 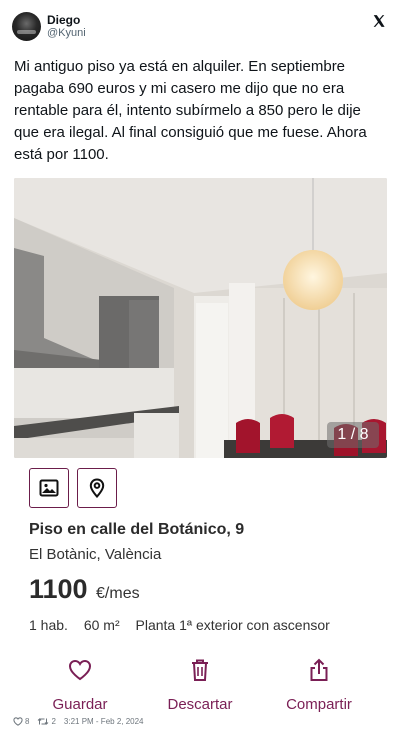 What do you see at coordinates (319, 704) in the screenshot?
I see `share-label: Compartir` at bounding box center [319, 704].